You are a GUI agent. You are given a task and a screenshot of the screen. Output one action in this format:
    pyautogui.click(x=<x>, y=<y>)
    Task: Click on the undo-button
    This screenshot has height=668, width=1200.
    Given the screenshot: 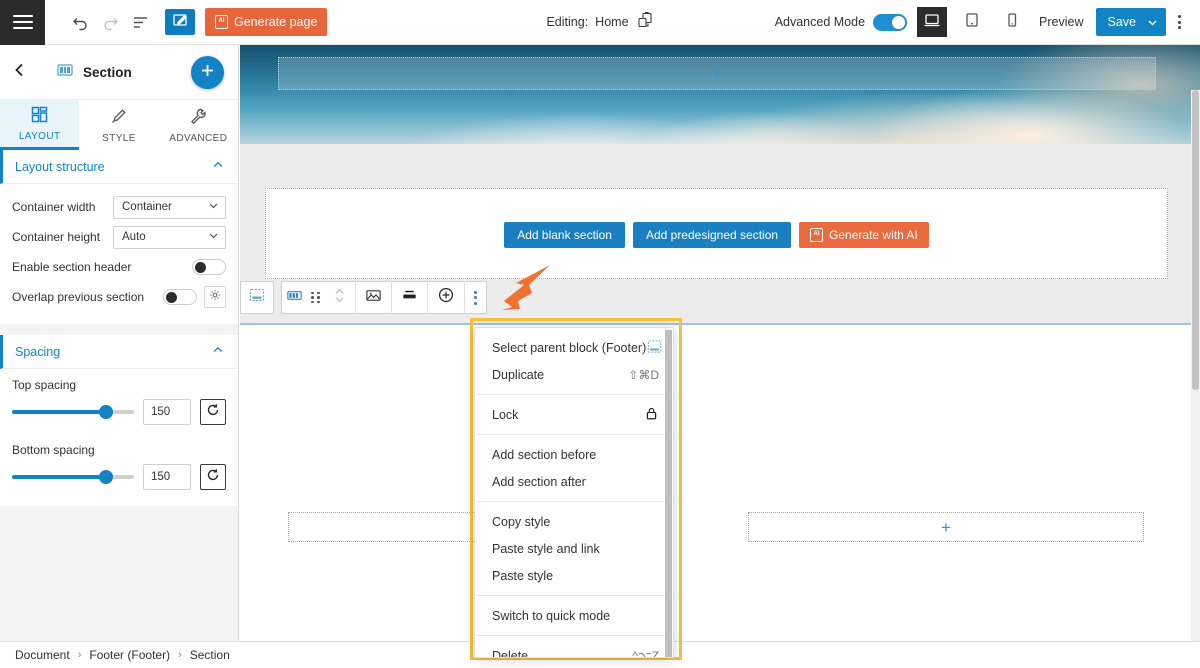 What is the action you would take?
    pyautogui.click(x=80, y=22)
    